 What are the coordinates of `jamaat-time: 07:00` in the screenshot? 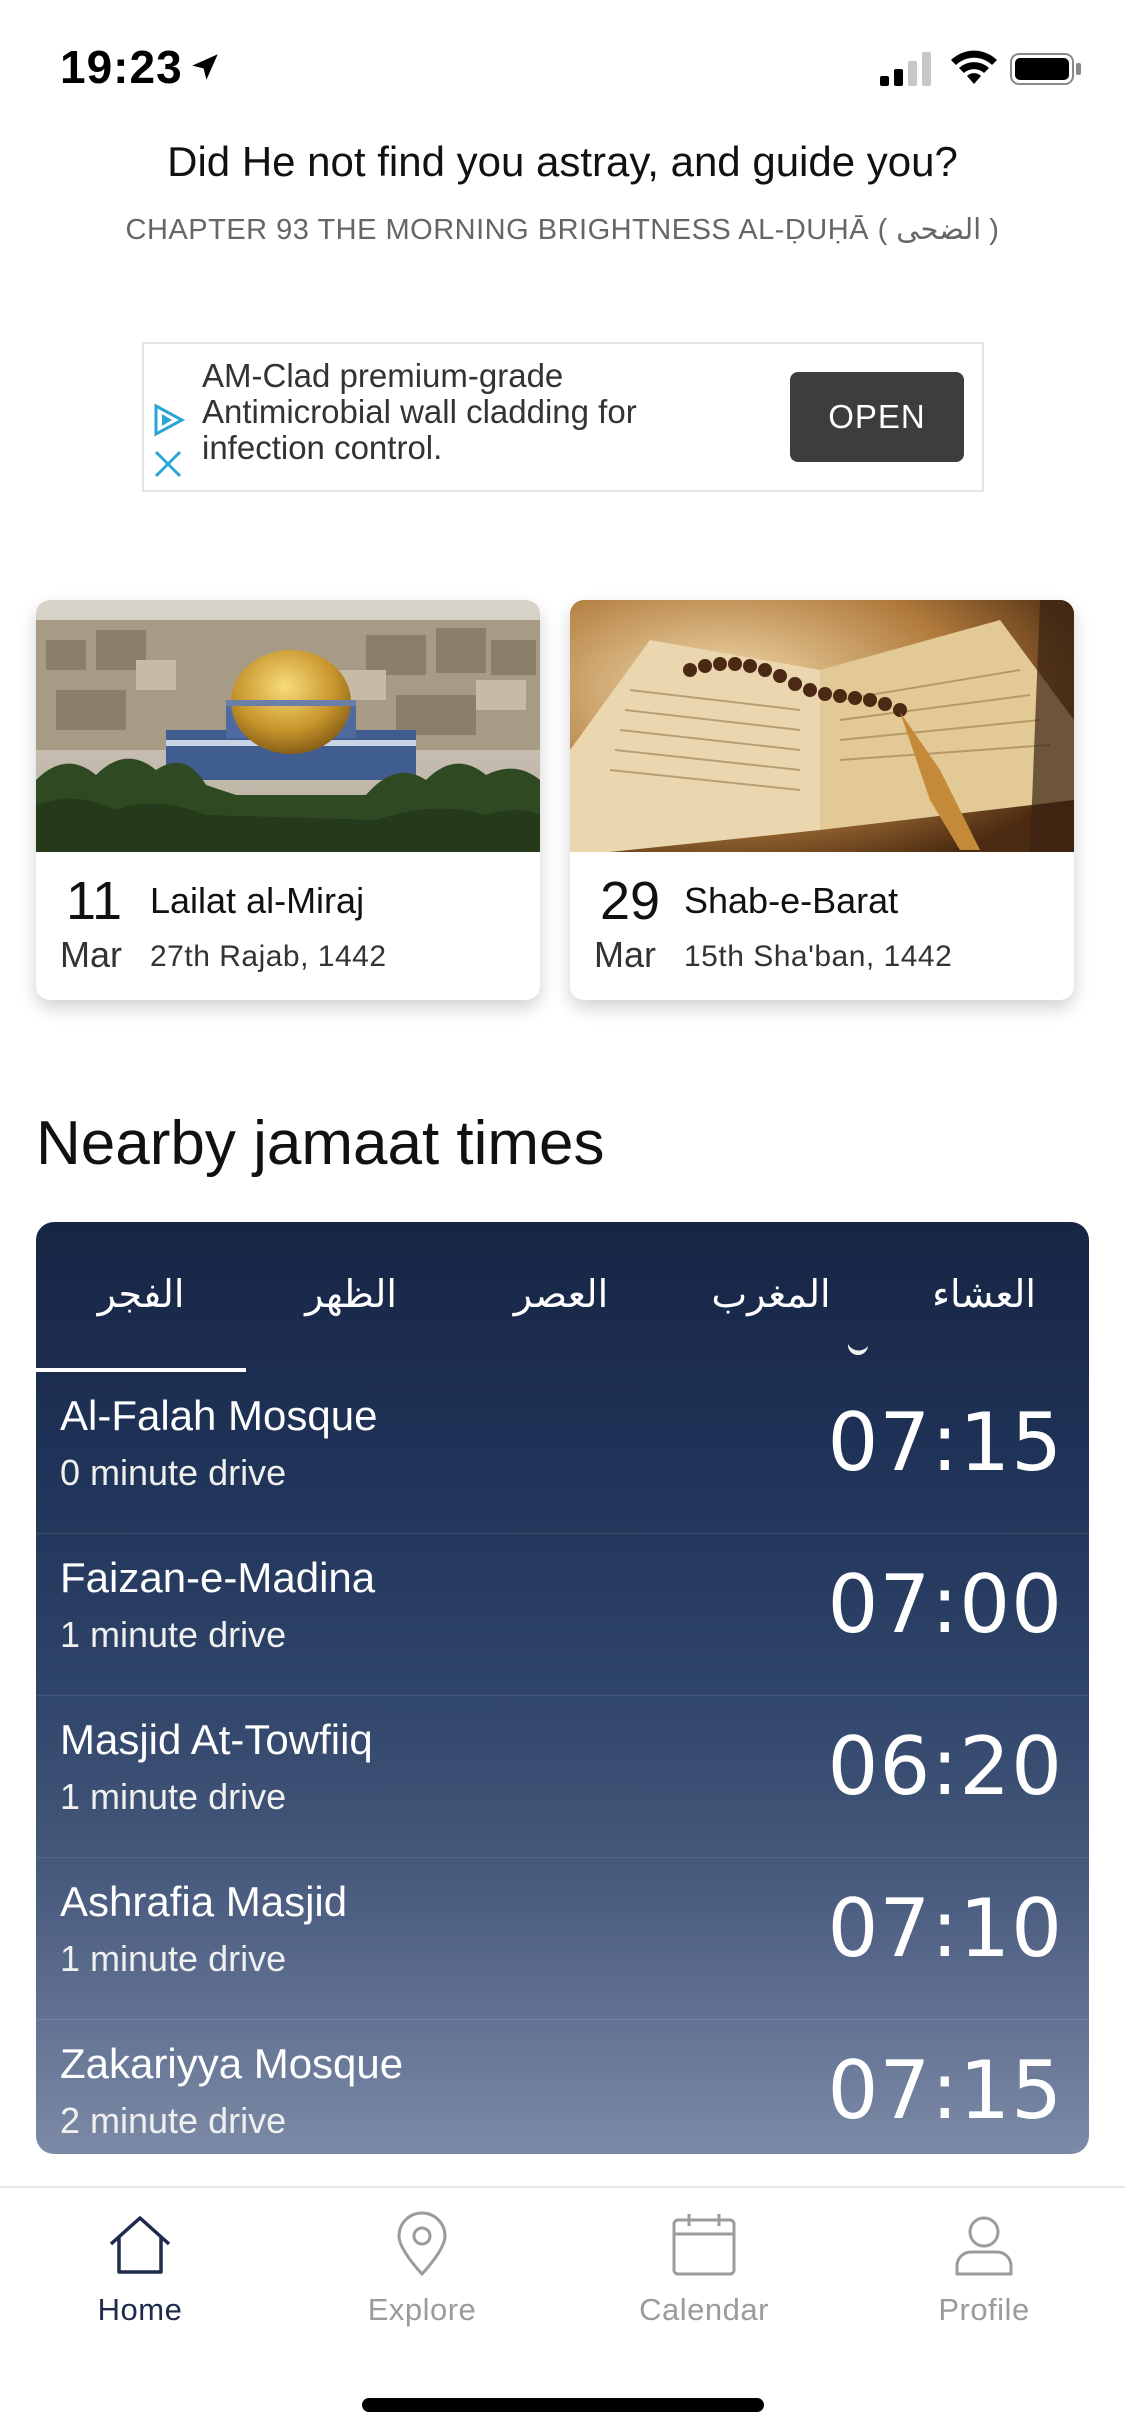 It's located at (945, 1604).